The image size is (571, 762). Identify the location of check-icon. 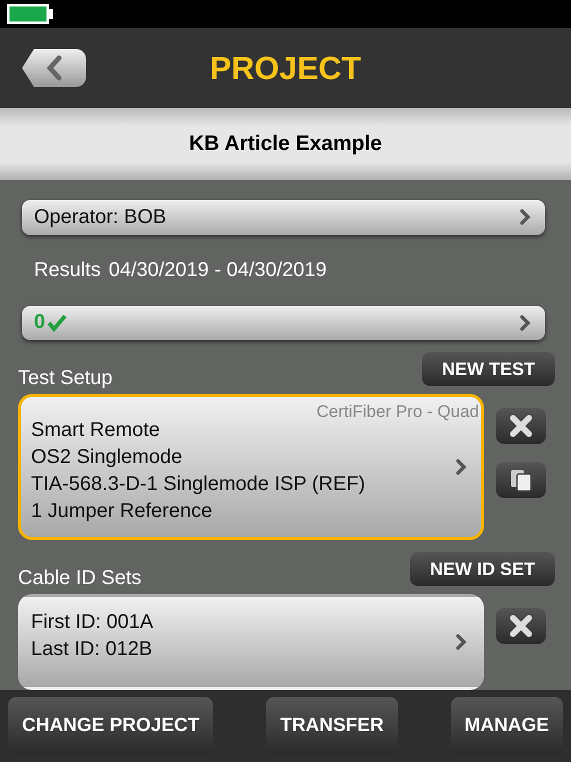
(57, 323).